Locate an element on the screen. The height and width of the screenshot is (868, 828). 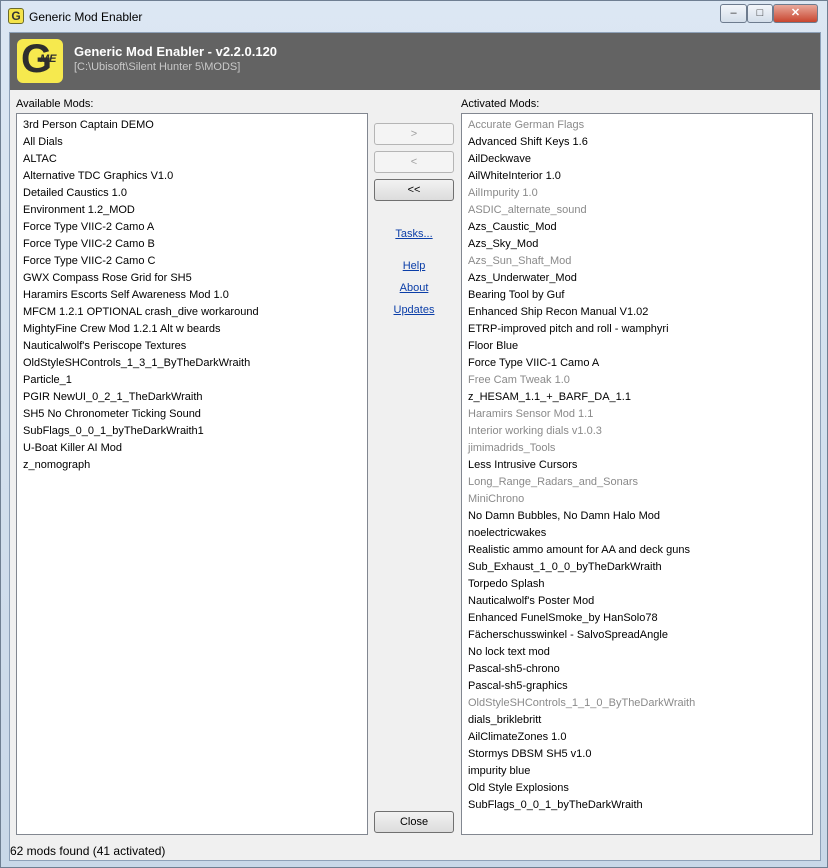
app-icon: G is located at coordinates (16, 16).